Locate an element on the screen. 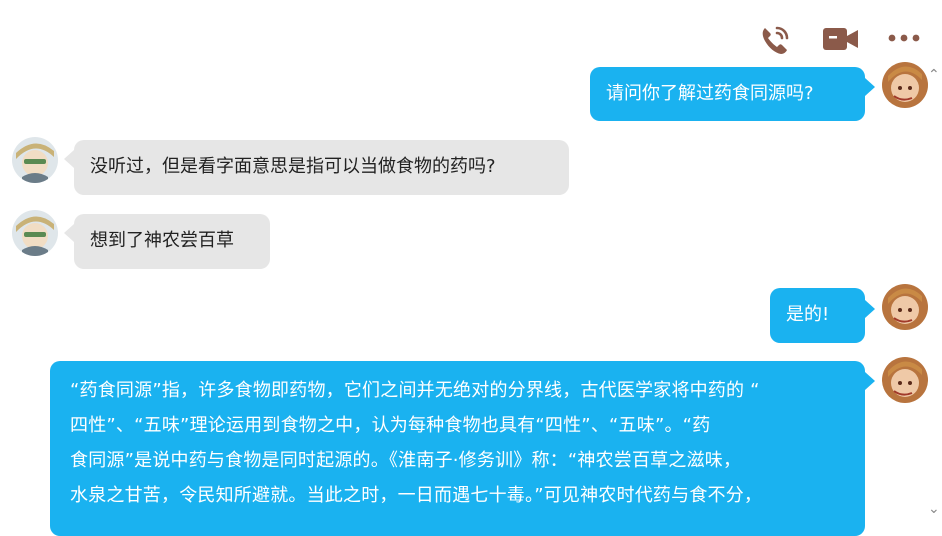  more-dots-icon is located at coordinates (904, 38).